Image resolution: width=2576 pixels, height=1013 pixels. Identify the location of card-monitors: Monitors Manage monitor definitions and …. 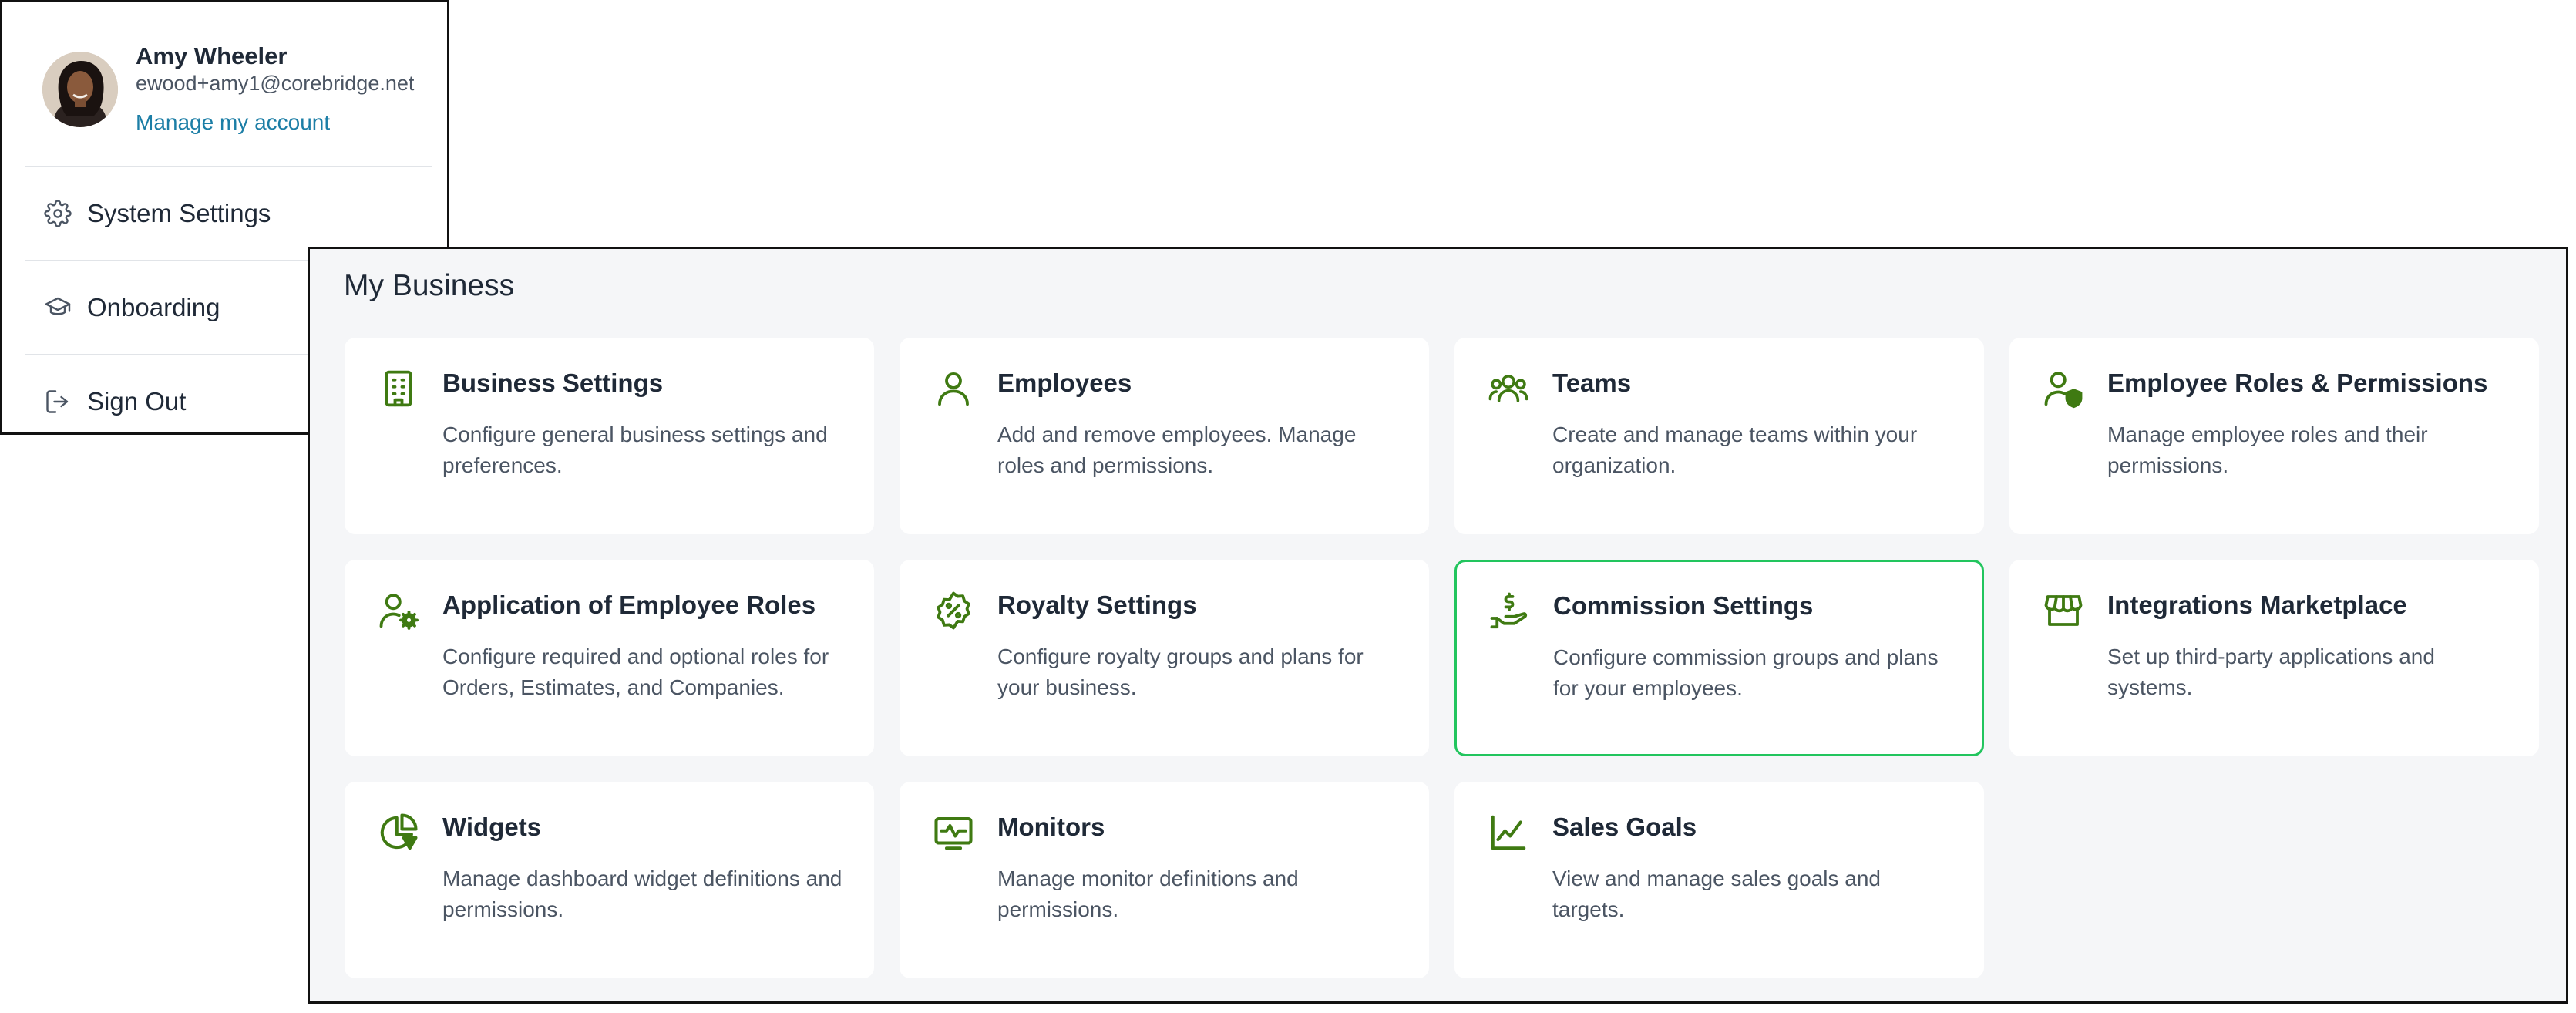
(1164, 880).